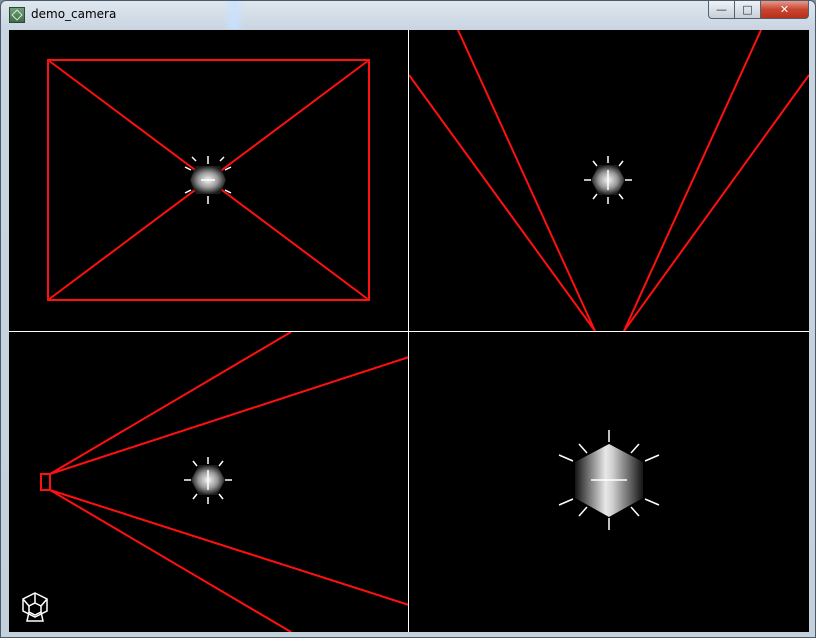 The width and height of the screenshot is (816, 638). Describe the element at coordinates (74, 14) in the screenshot. I see `window-title: demo_camera` at that location.